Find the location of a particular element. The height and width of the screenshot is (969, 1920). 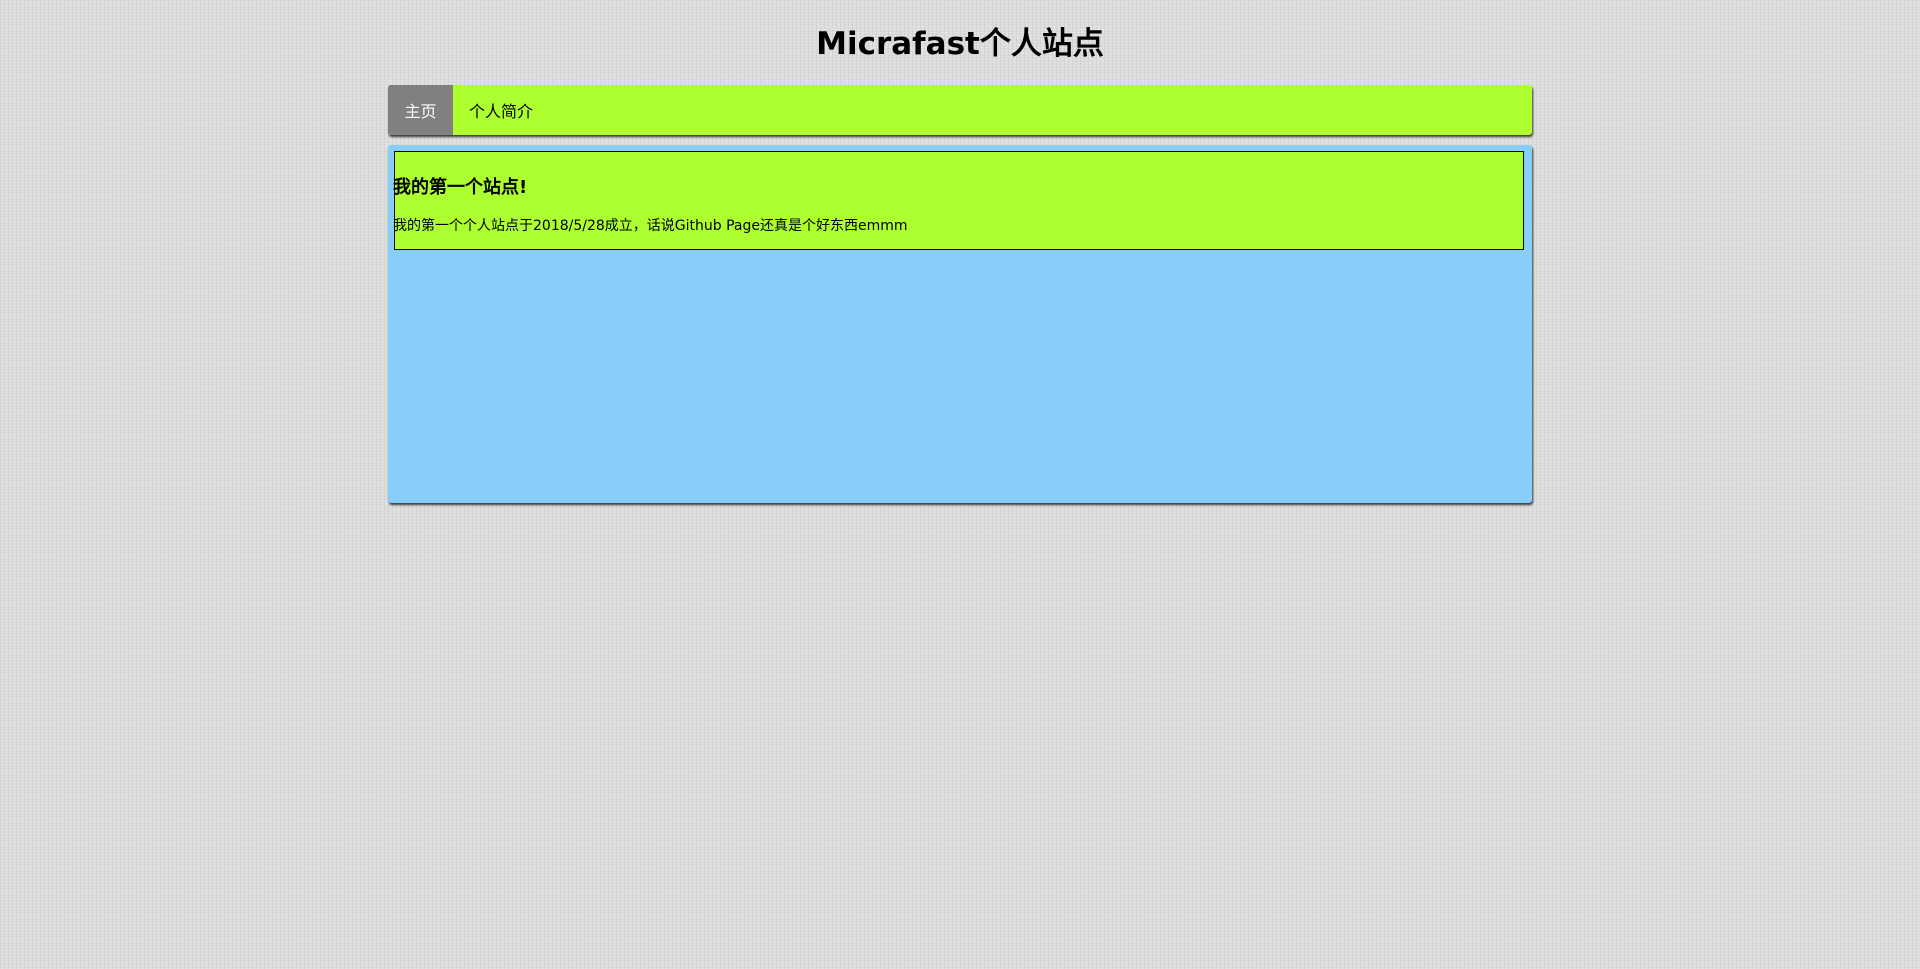

nav-item-about: 个人简介 is located at coordinates (493, 110).